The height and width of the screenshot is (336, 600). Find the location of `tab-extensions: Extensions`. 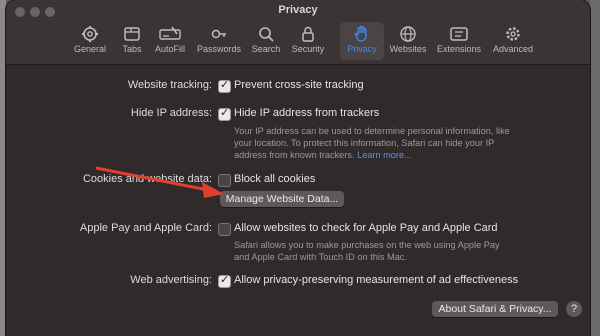

tab-extensions: Extensions is located at coordinates (459, 41).